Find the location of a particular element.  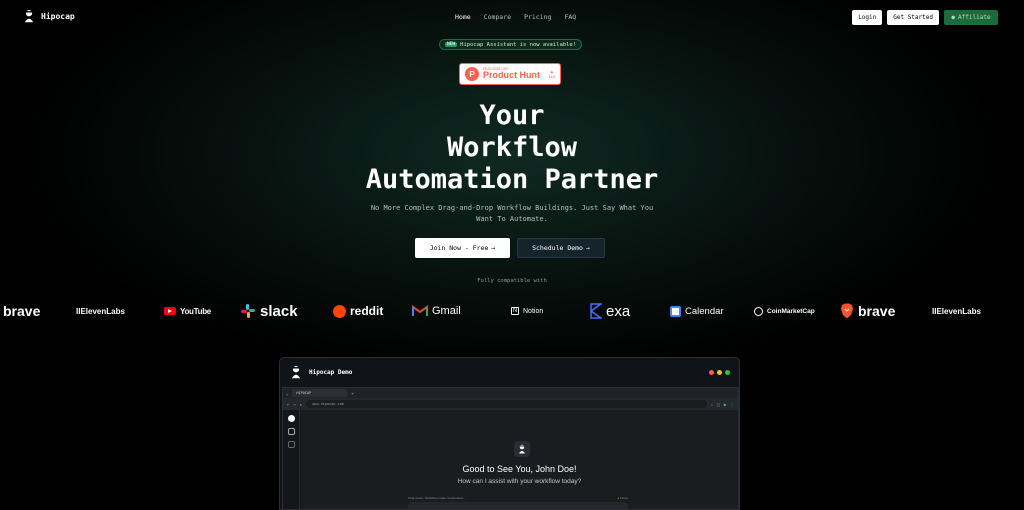

headline-line-1: Your is located at coordinates (512, 115).